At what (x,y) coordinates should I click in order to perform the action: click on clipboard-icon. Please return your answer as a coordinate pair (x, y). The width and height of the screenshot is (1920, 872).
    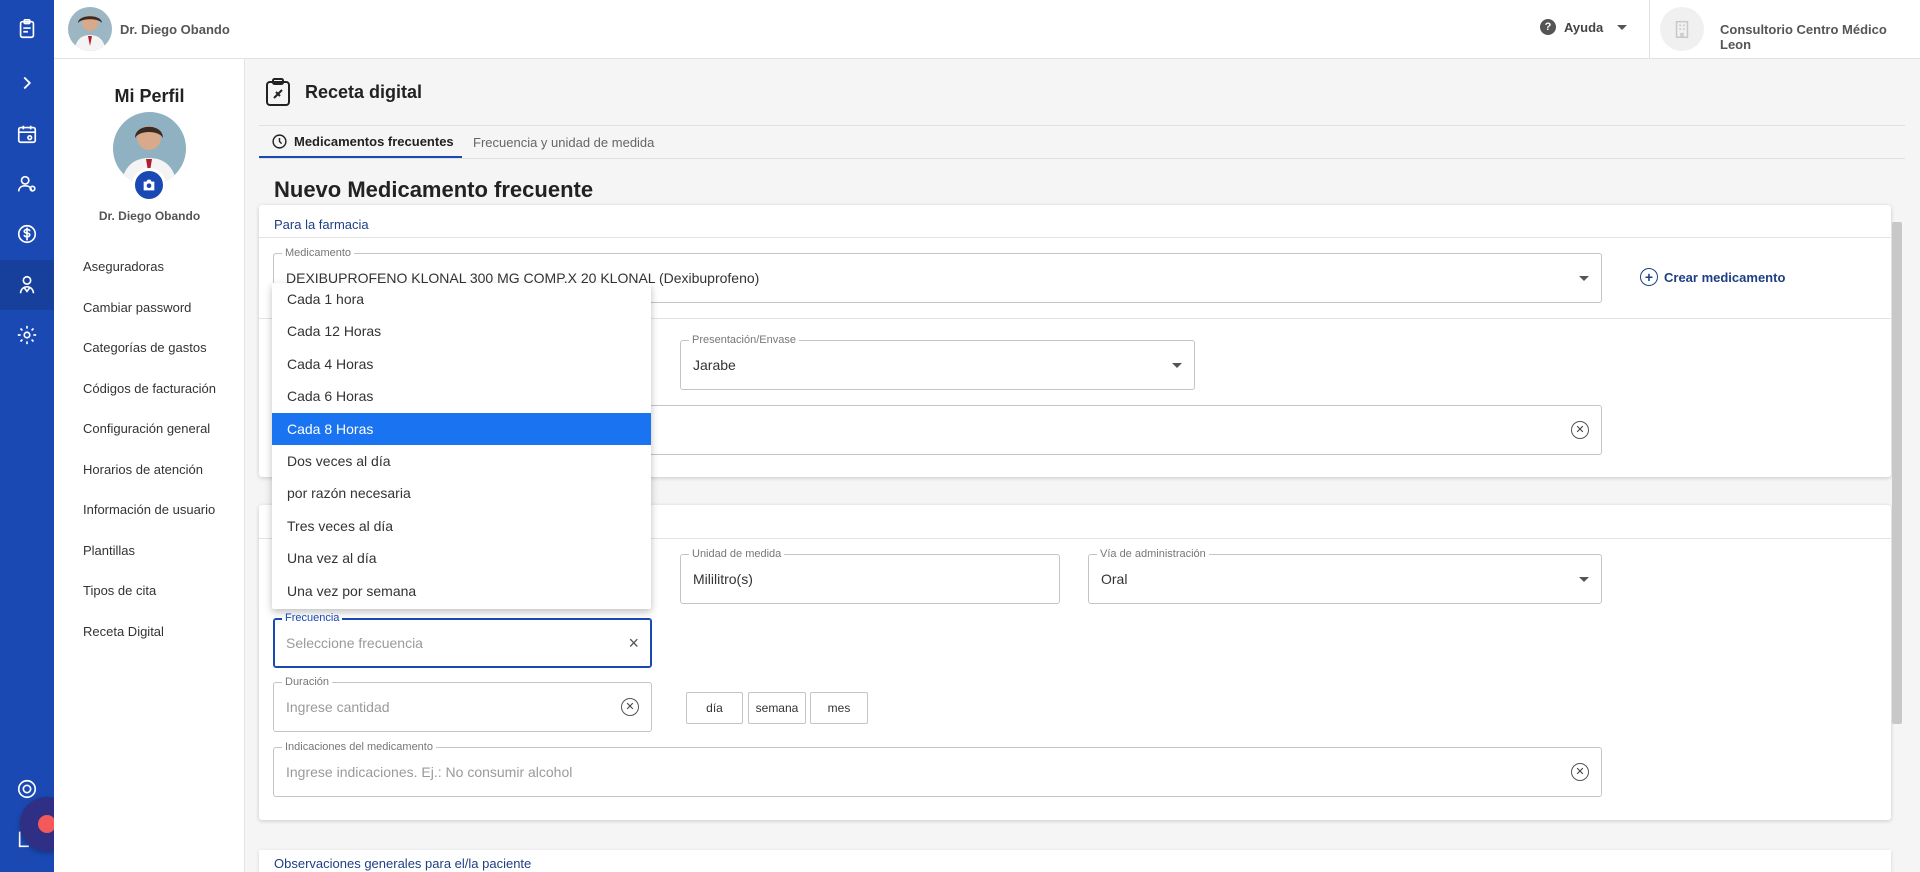
    Looking at the image, I should click on (27, 29).